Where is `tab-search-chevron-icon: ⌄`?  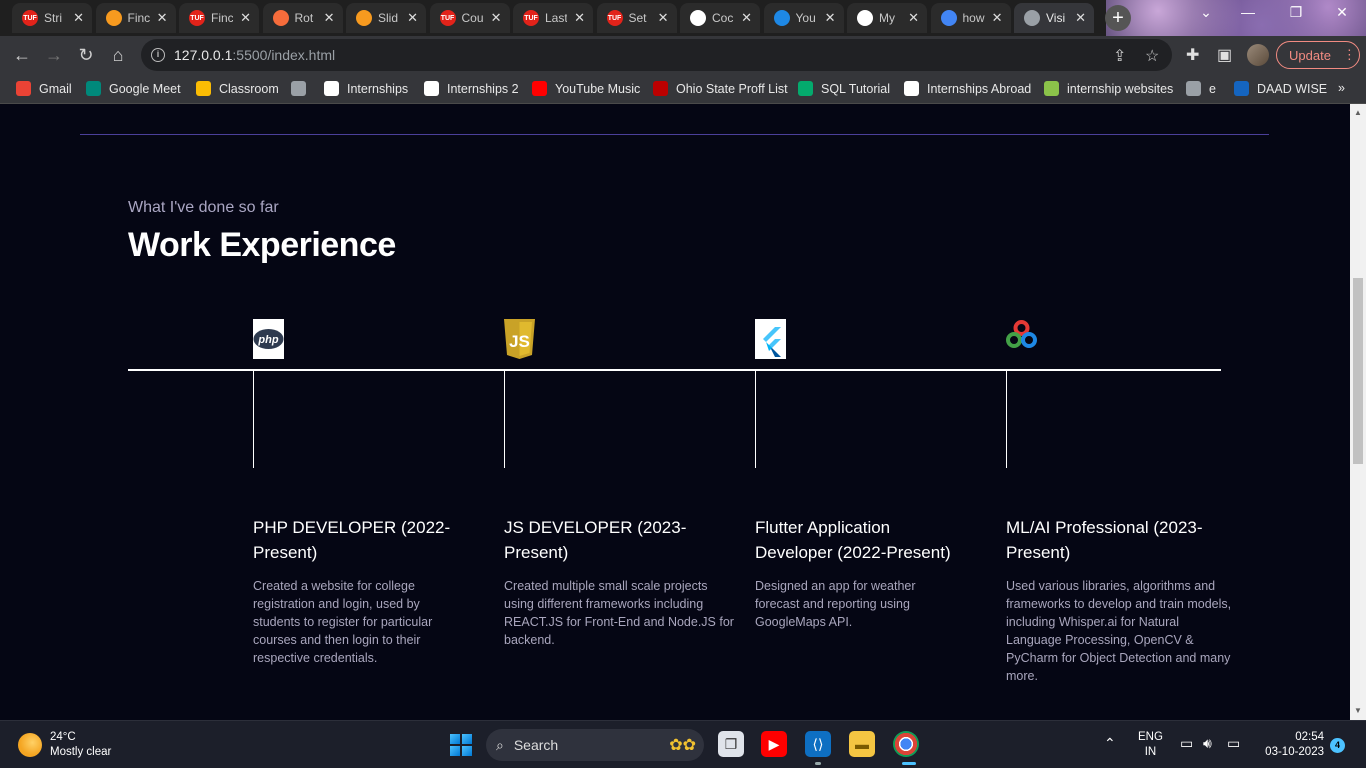
tab-search-chevron-icon: ⌄ is located at coordinates (1206, 12).